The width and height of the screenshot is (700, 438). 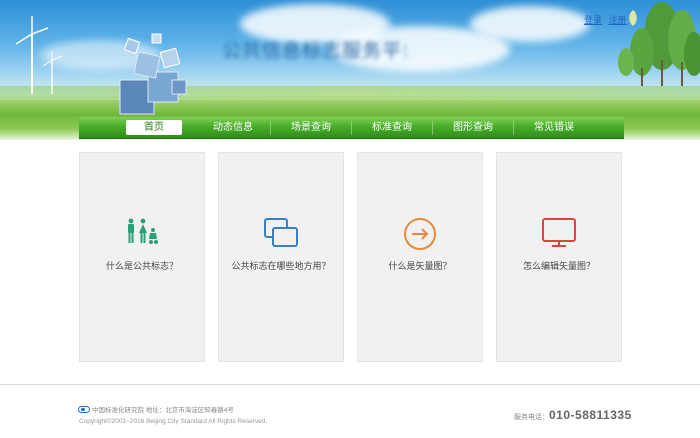 What do you see at coordinates (618, 20) in the screenshot?
I see `register-link: 注册` at bounding box center [618, 20].